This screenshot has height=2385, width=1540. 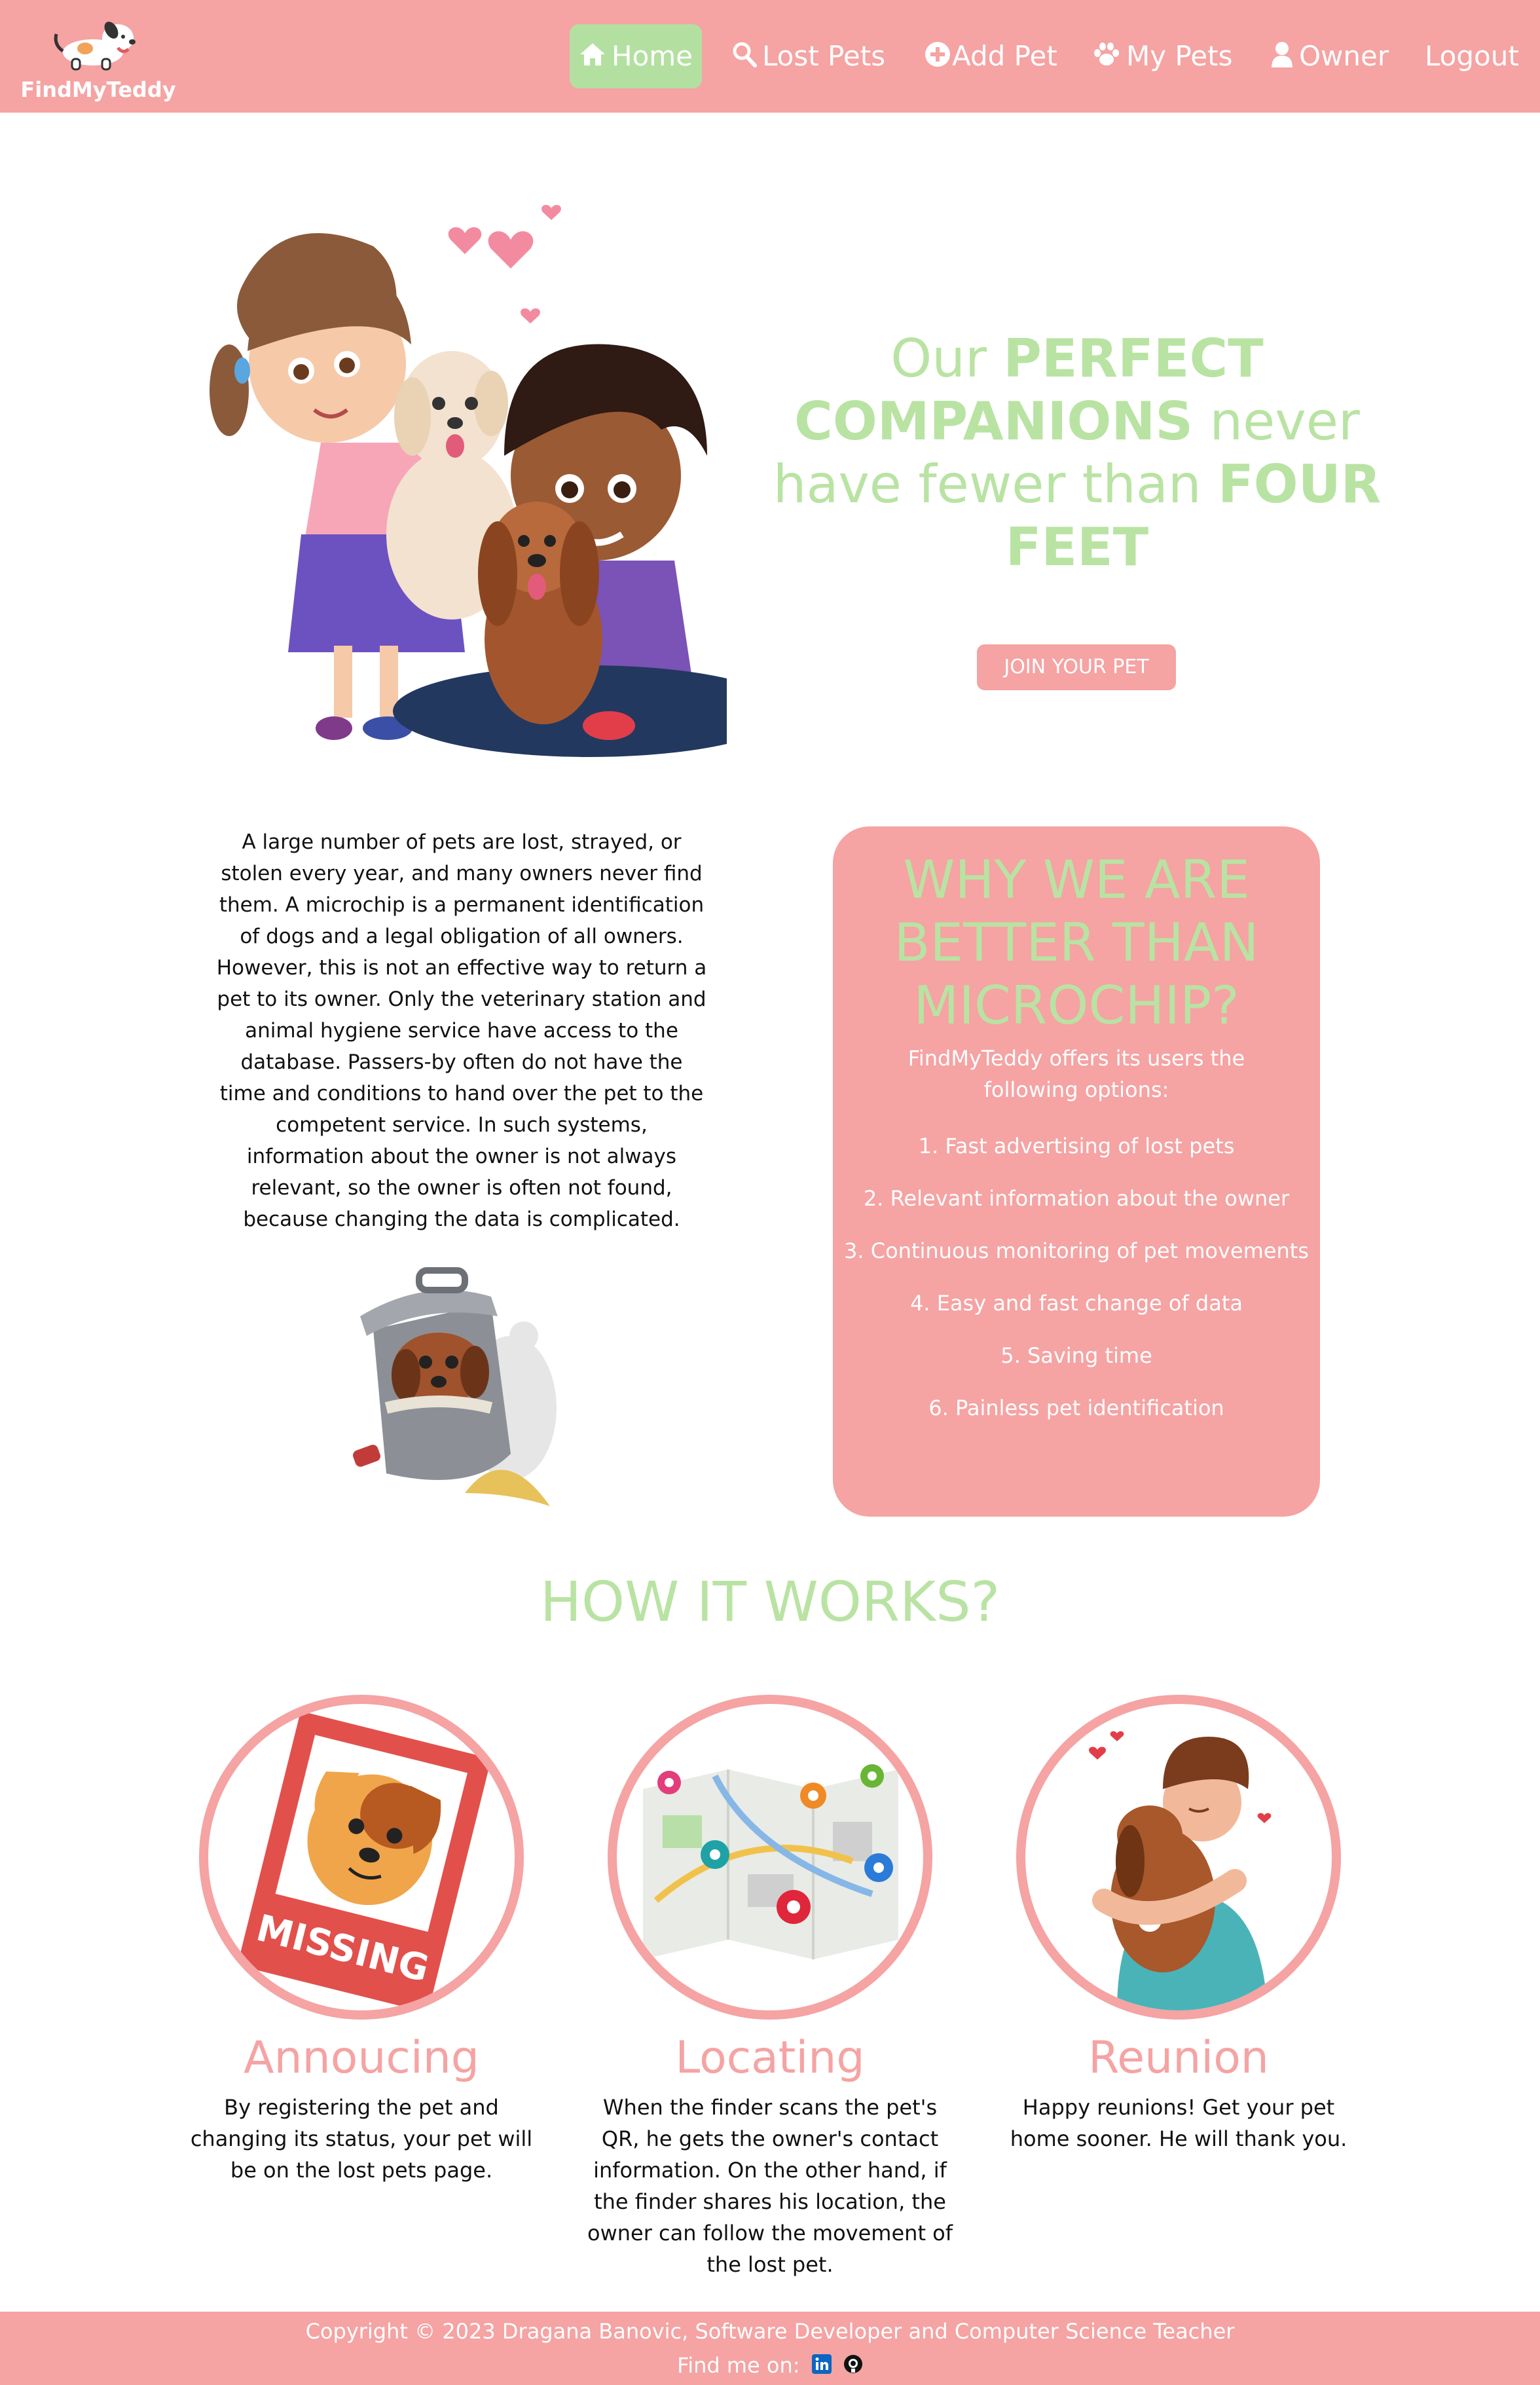 What do you see at coordinates (1076, 1408) in the screenshot?
I see `why-item-6: 6. Painless pet identification` at bounding box center [1076, 1408].